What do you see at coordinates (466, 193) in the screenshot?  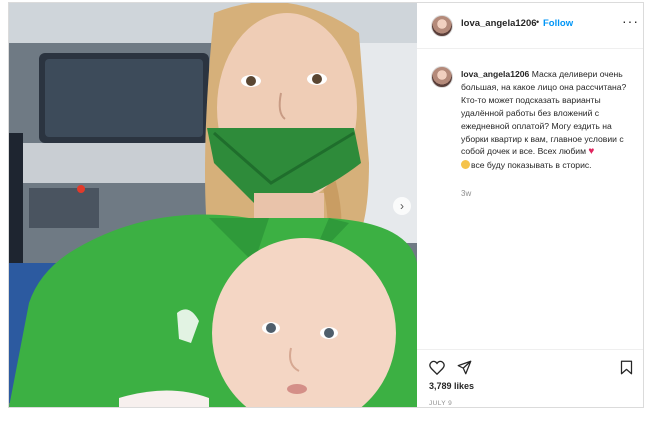 I see `caption-time-ago: 3w` at bounding box center [466, 193].